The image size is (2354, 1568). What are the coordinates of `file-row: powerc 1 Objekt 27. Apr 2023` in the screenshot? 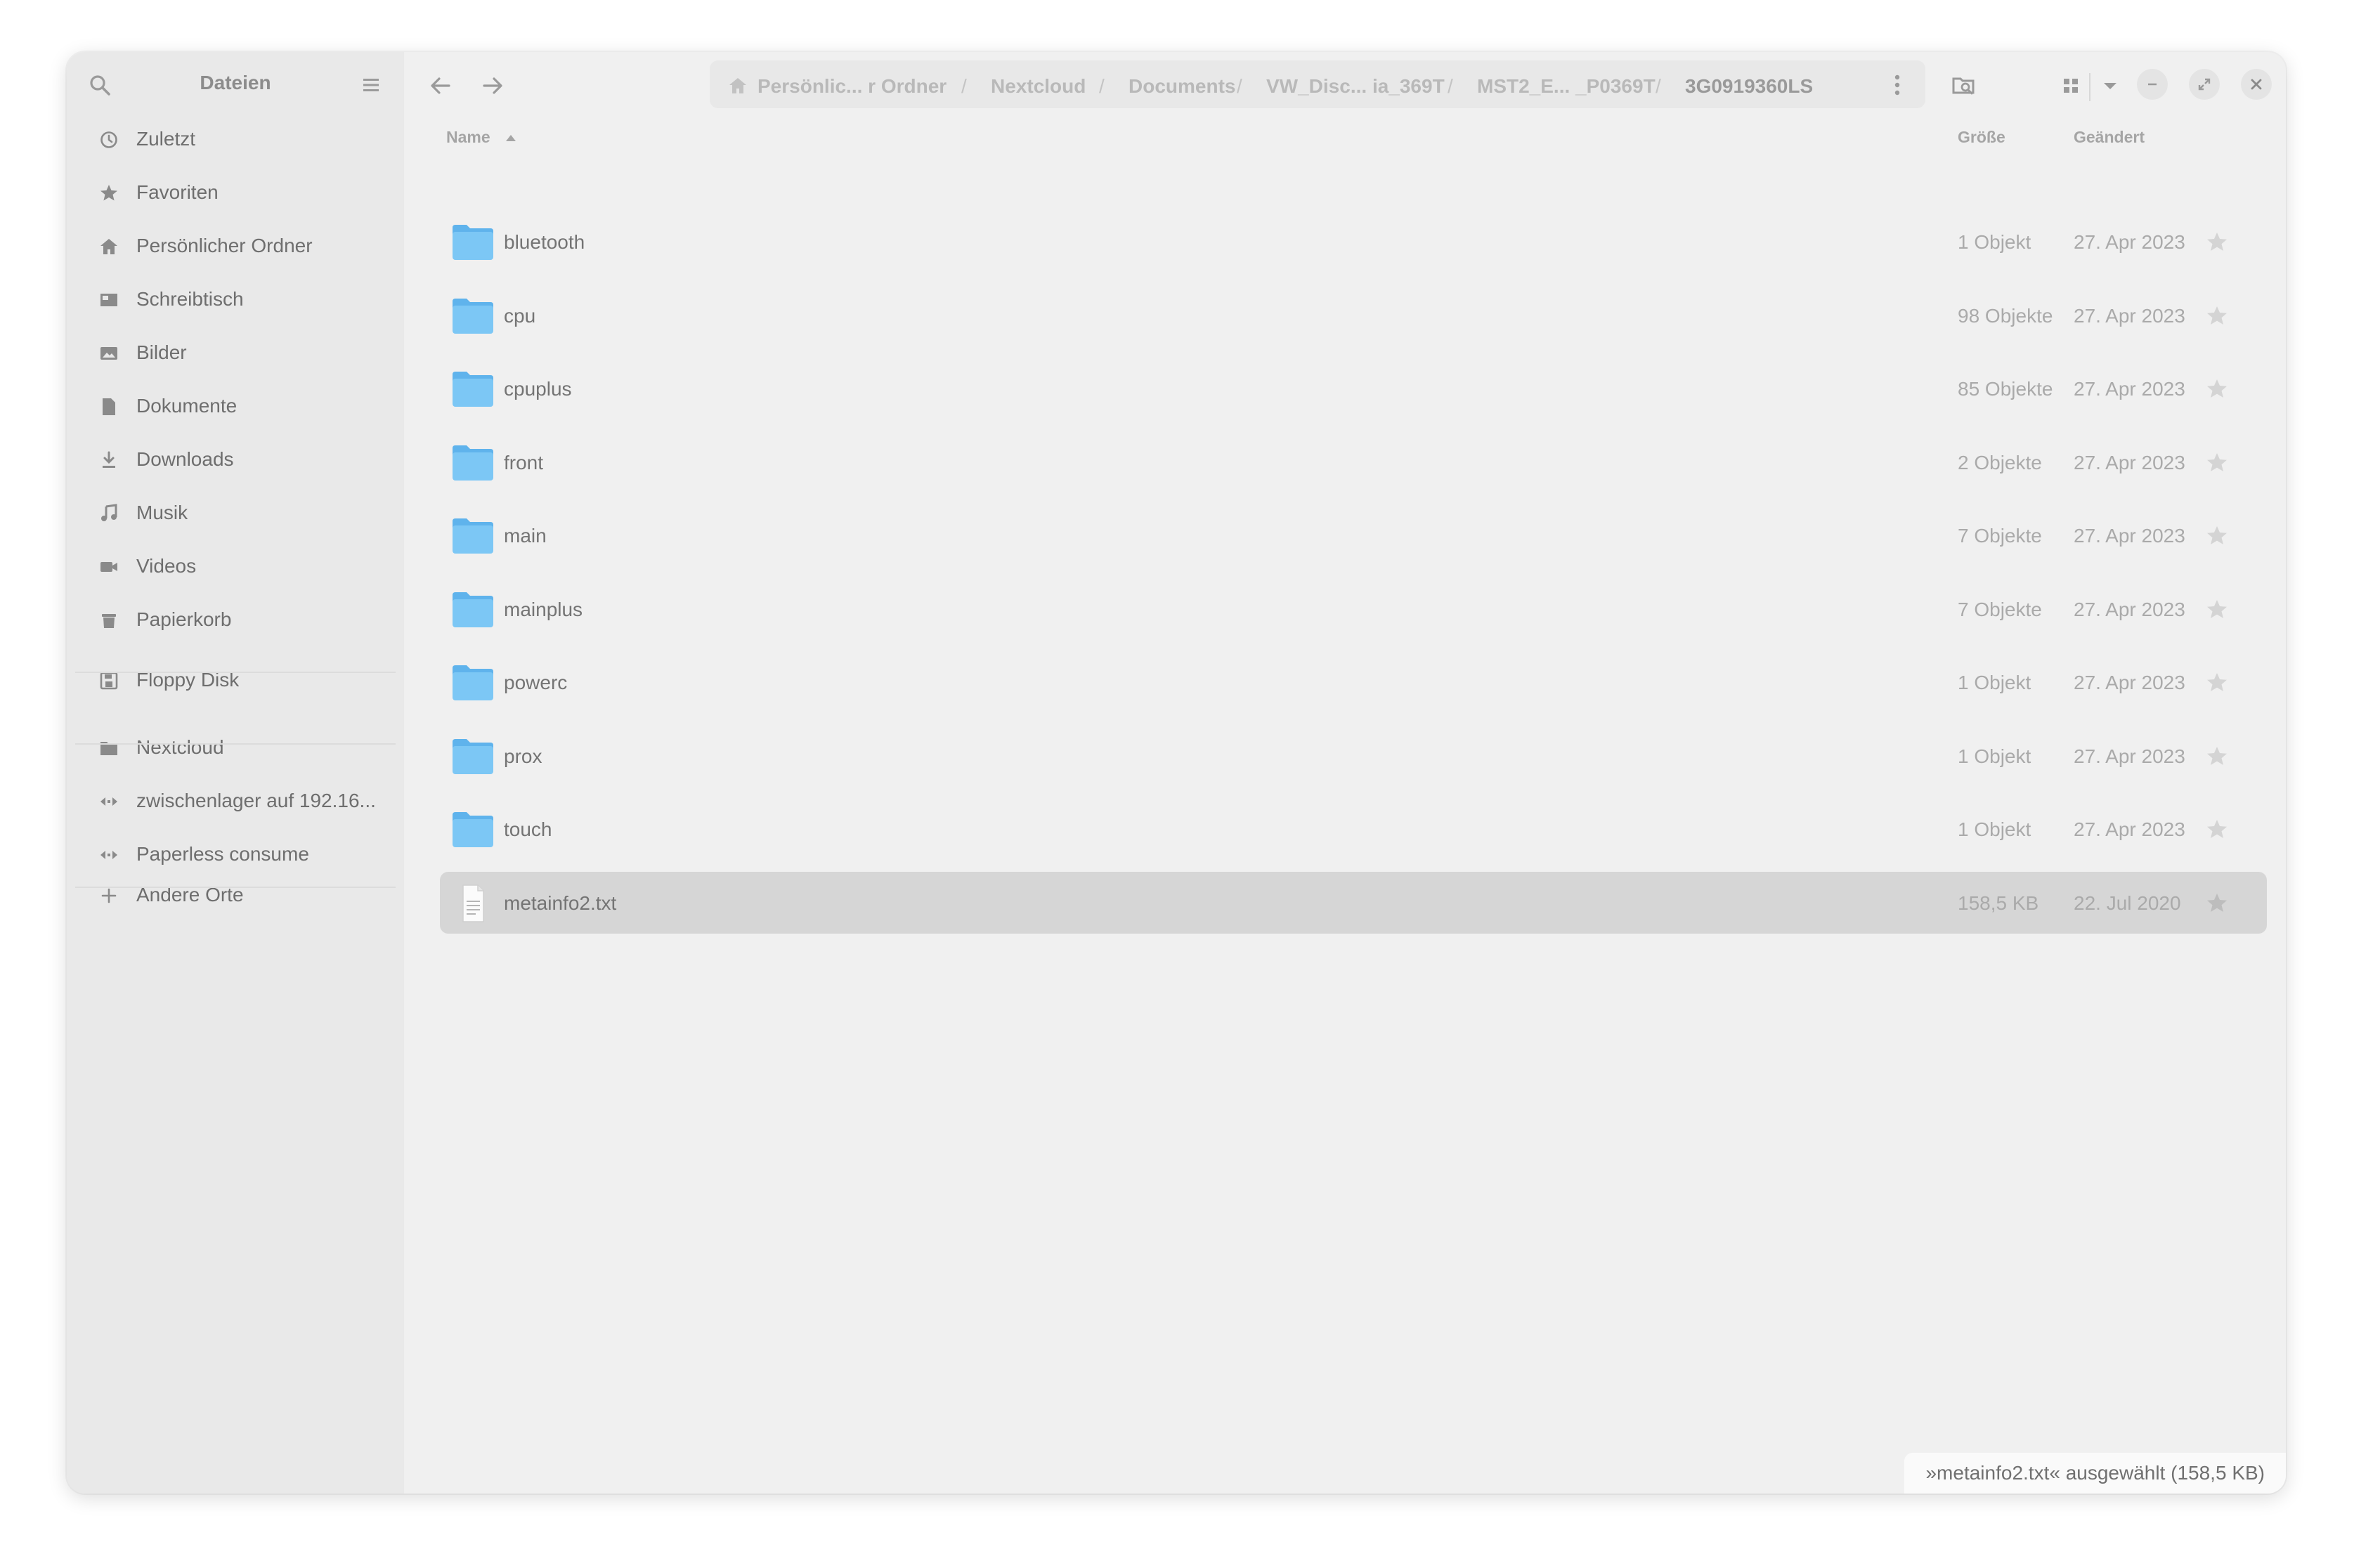 It's located at (1353, 682).